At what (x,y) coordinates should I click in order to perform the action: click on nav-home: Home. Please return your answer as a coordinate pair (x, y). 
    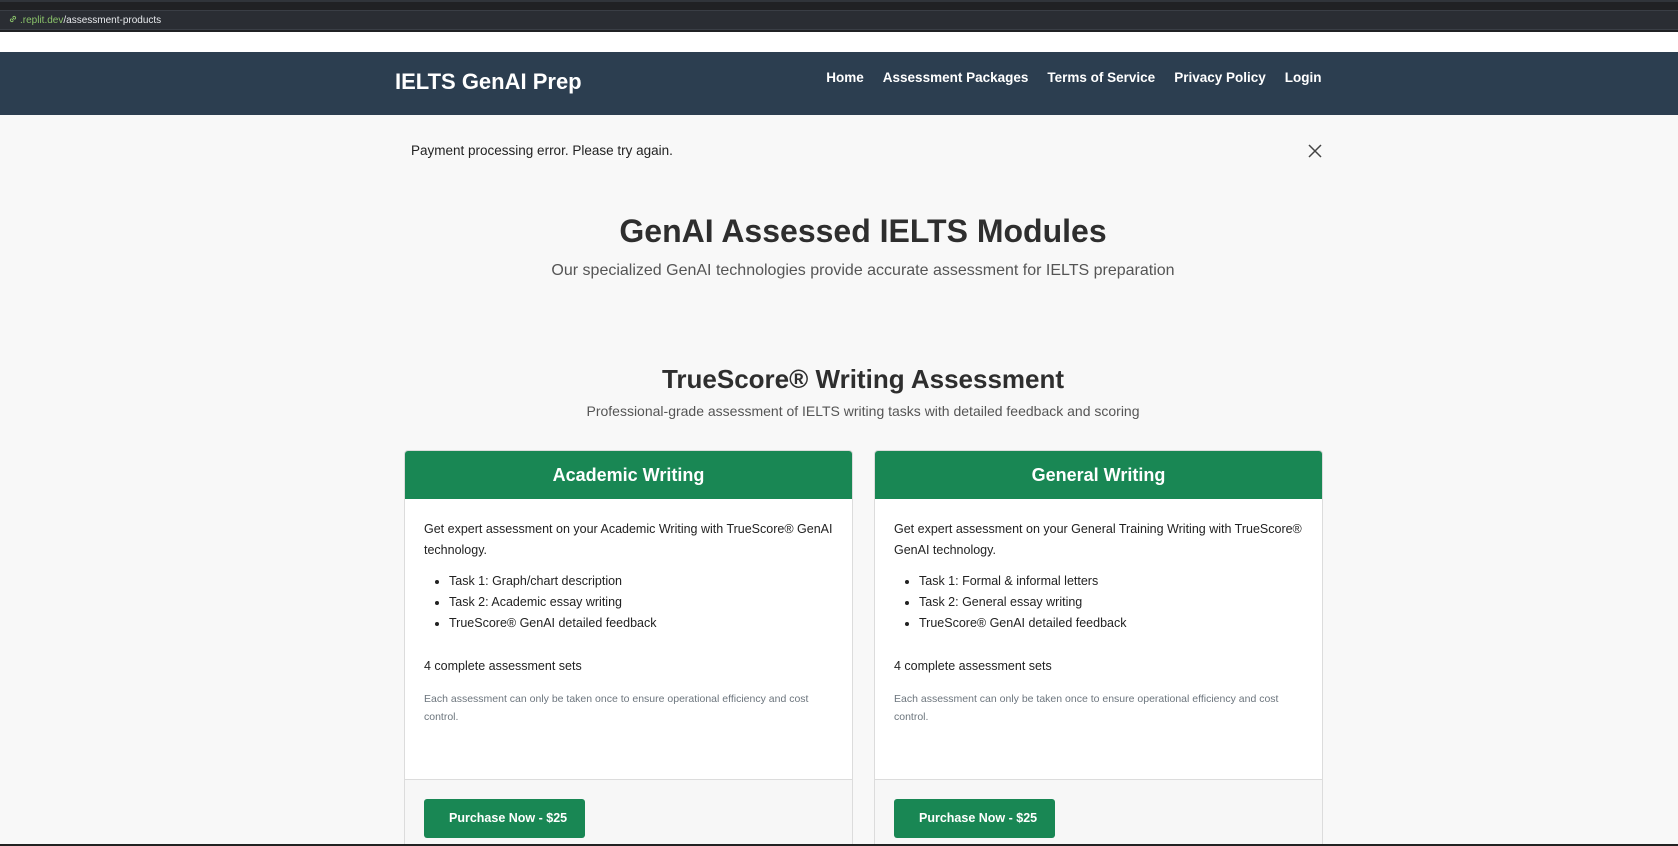
    Looking at the image, I should click on (845, 77).